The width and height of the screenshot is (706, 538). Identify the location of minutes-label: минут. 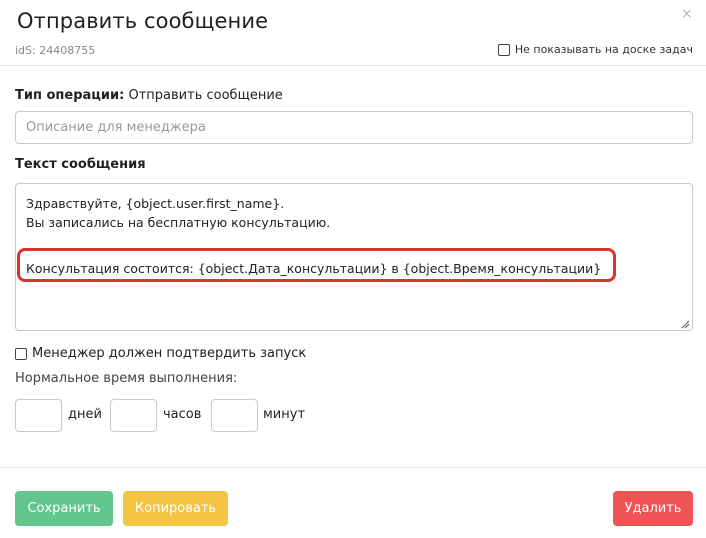
(284, 414).